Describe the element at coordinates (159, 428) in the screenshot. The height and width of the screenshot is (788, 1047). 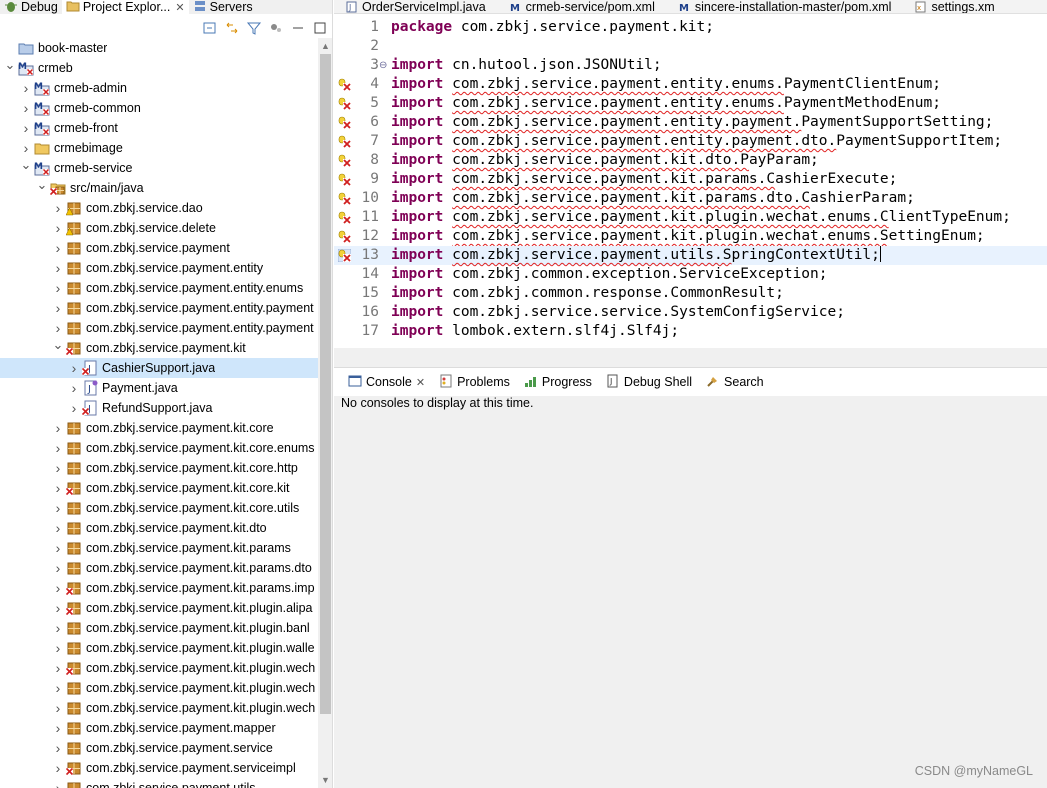
I see `tree-item: › com.zbkj.service.payment.kit.core` at that location.